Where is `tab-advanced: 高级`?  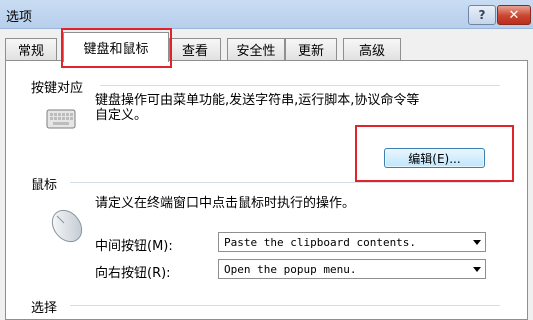
tab-advanced: 高级 is located at coordinates (372, 49).